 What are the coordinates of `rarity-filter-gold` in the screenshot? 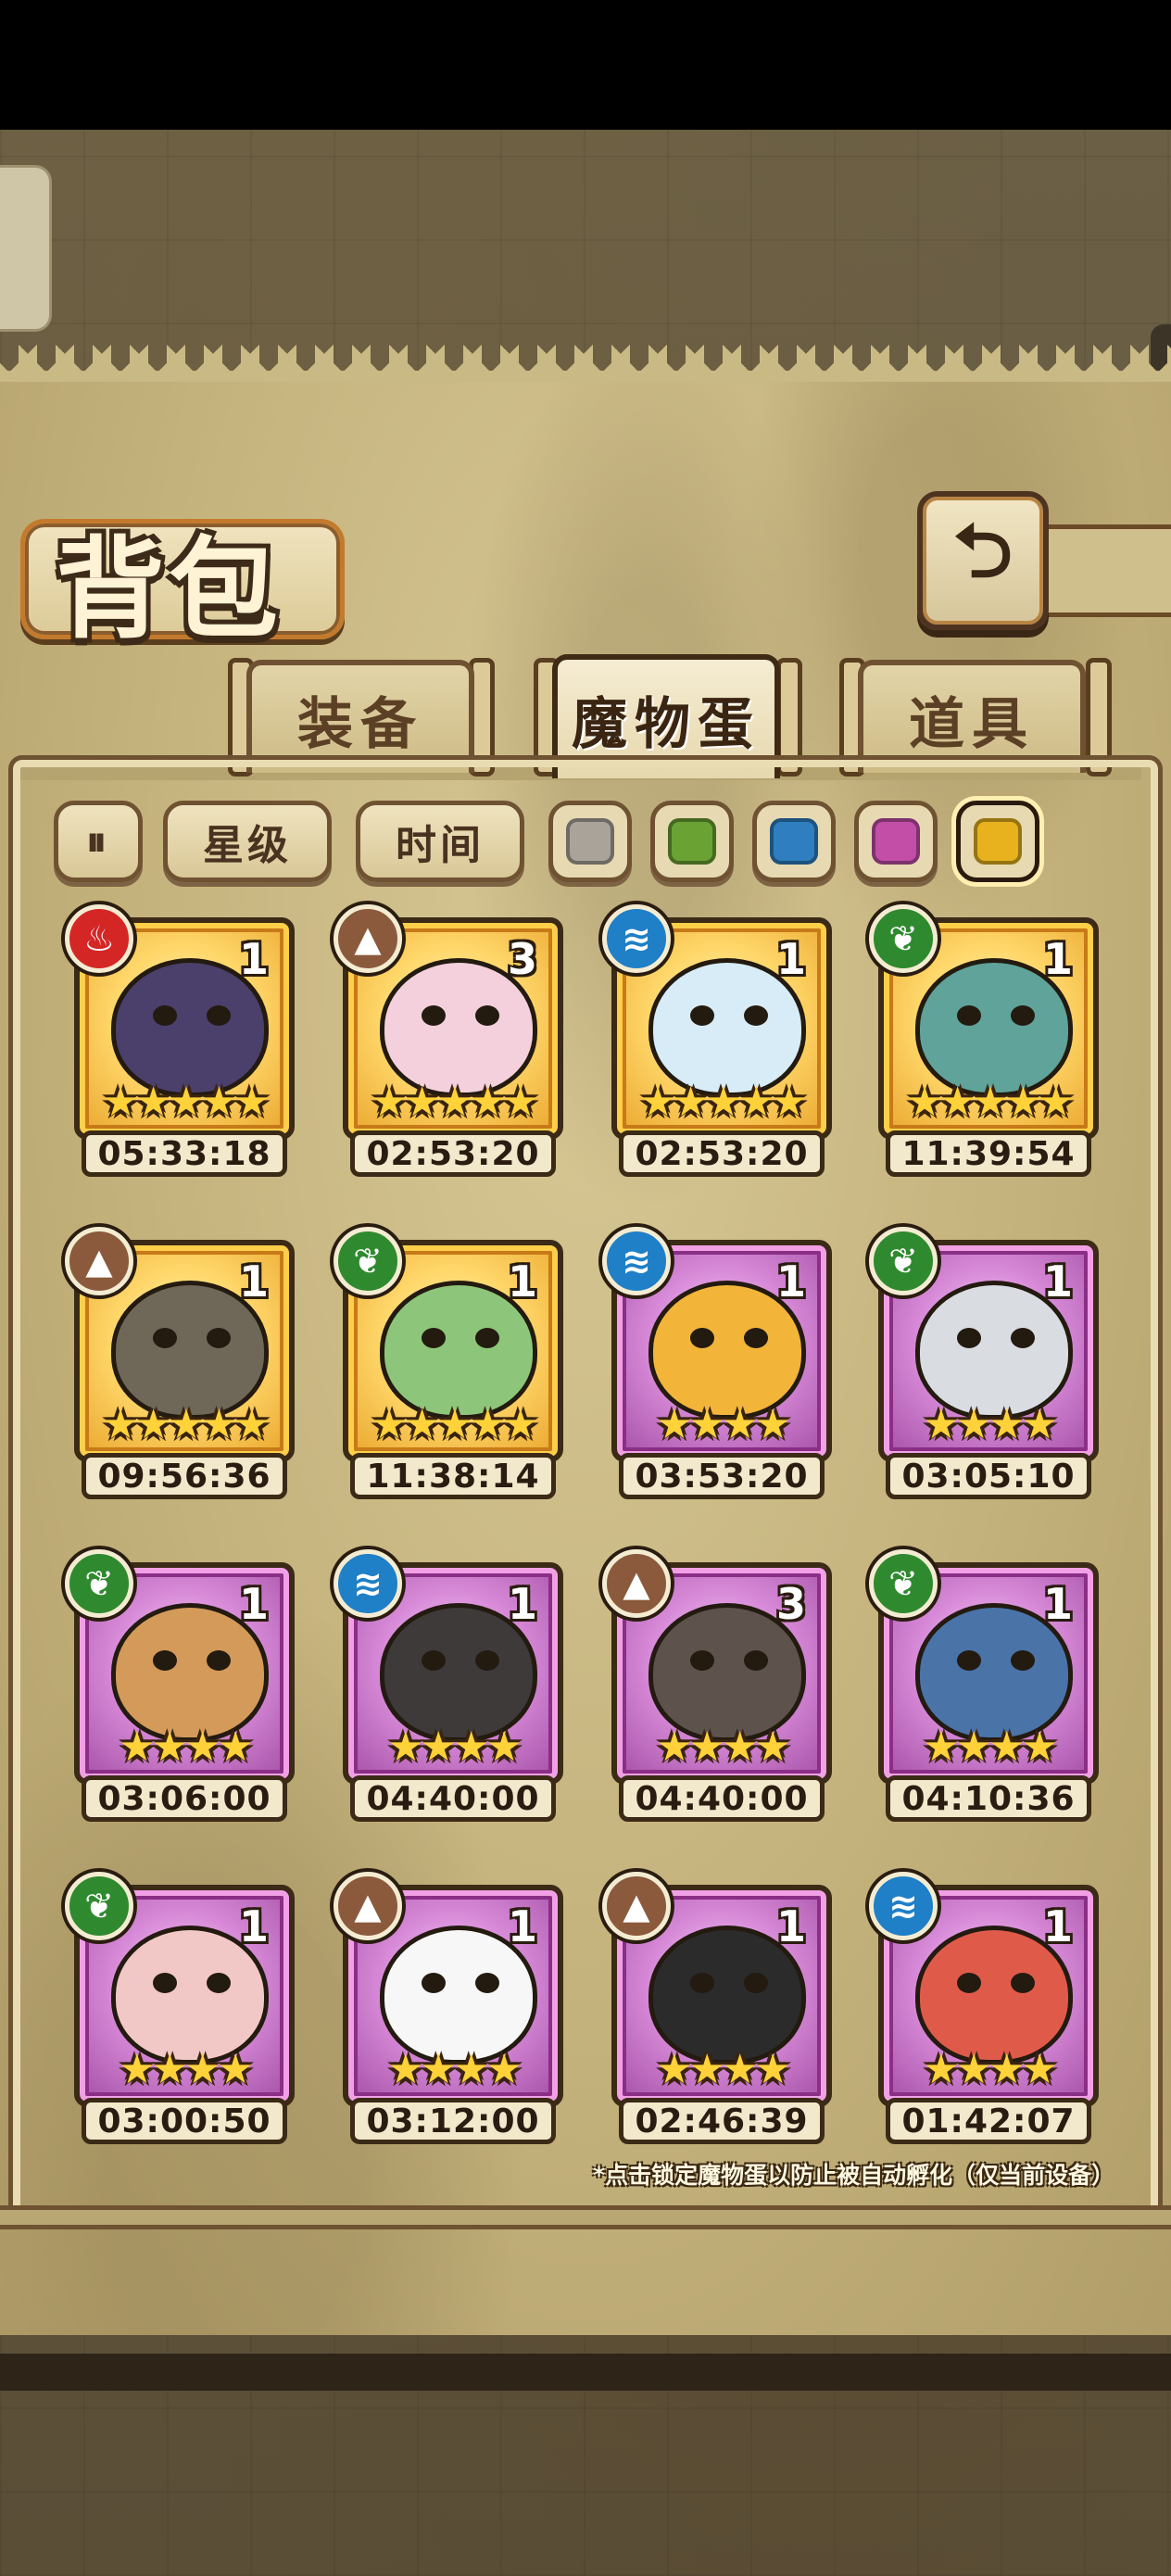 It's located at (998, 841).